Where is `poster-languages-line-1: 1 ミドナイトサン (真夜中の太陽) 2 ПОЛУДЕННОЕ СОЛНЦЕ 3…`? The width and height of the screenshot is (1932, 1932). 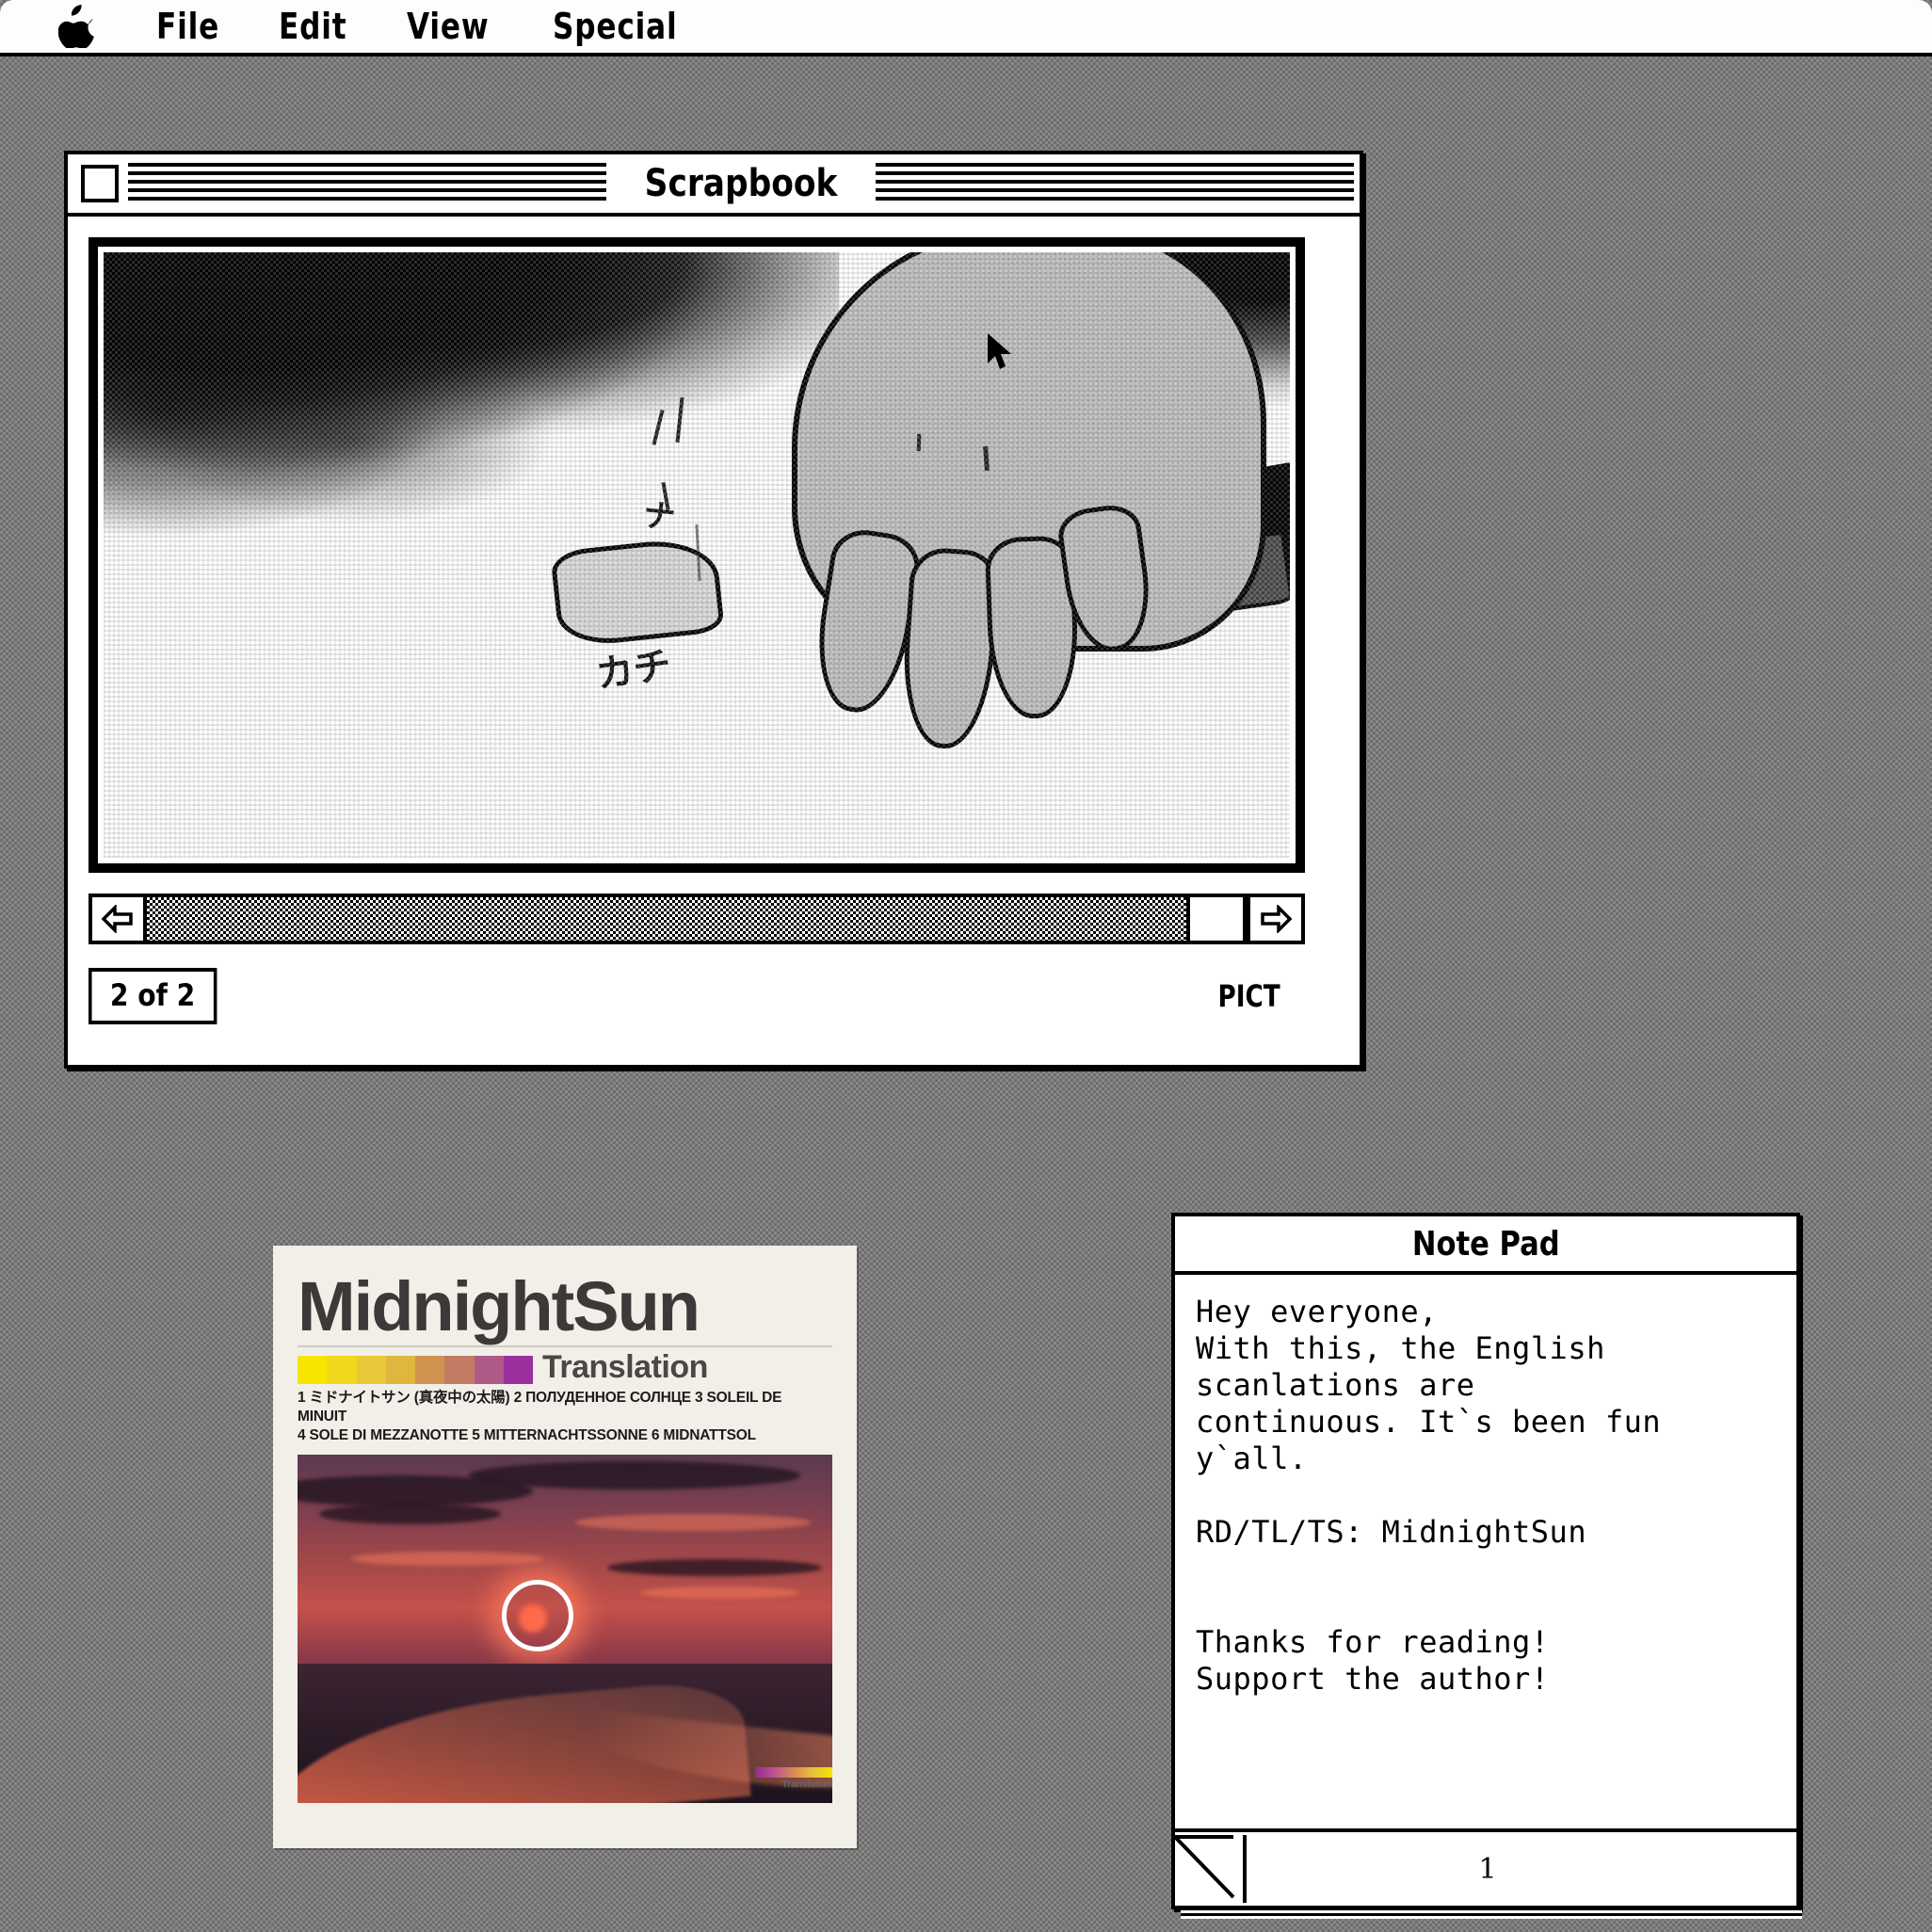
poster-languages-line-1: 1 ミドナイトサン (真夜中の太陽) 2 ПОЛУДЕННОЕ СОЛНЦЕ 3… is located at coordinates (540, 1407).